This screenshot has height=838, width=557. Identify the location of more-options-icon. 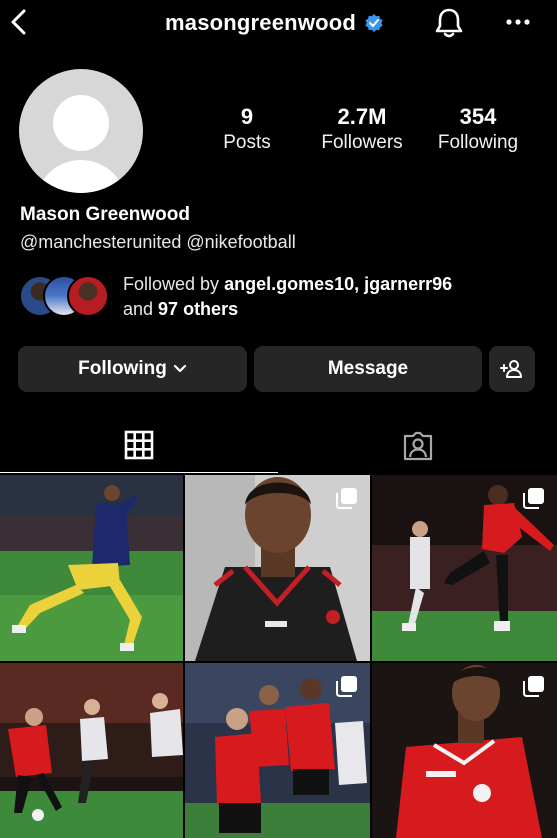
(518, 22).